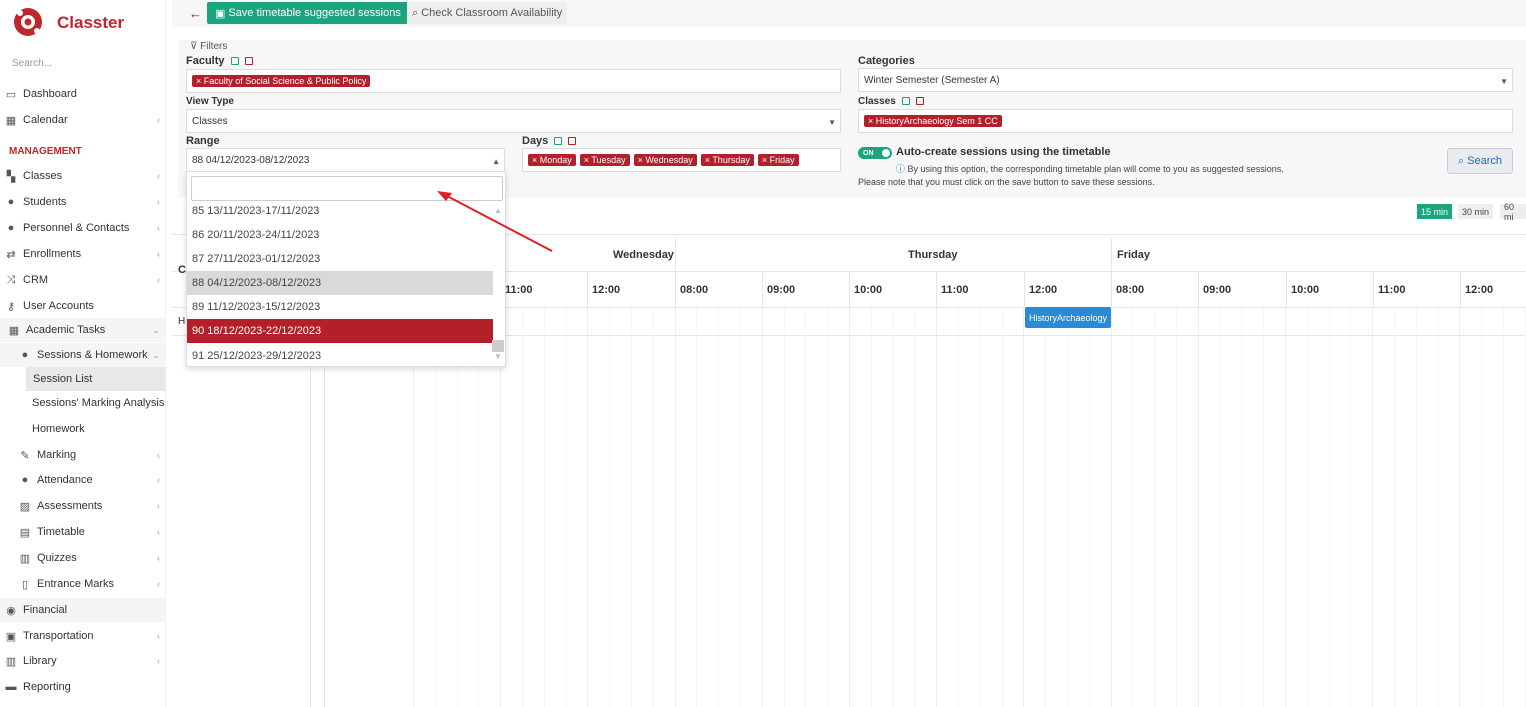 The height and width of the screenshot is (707, 1526). What do you see at coordinates (25, 532) in the screenshot?
I see `timetable-icon: ▤` at bounding box center [25, 532].